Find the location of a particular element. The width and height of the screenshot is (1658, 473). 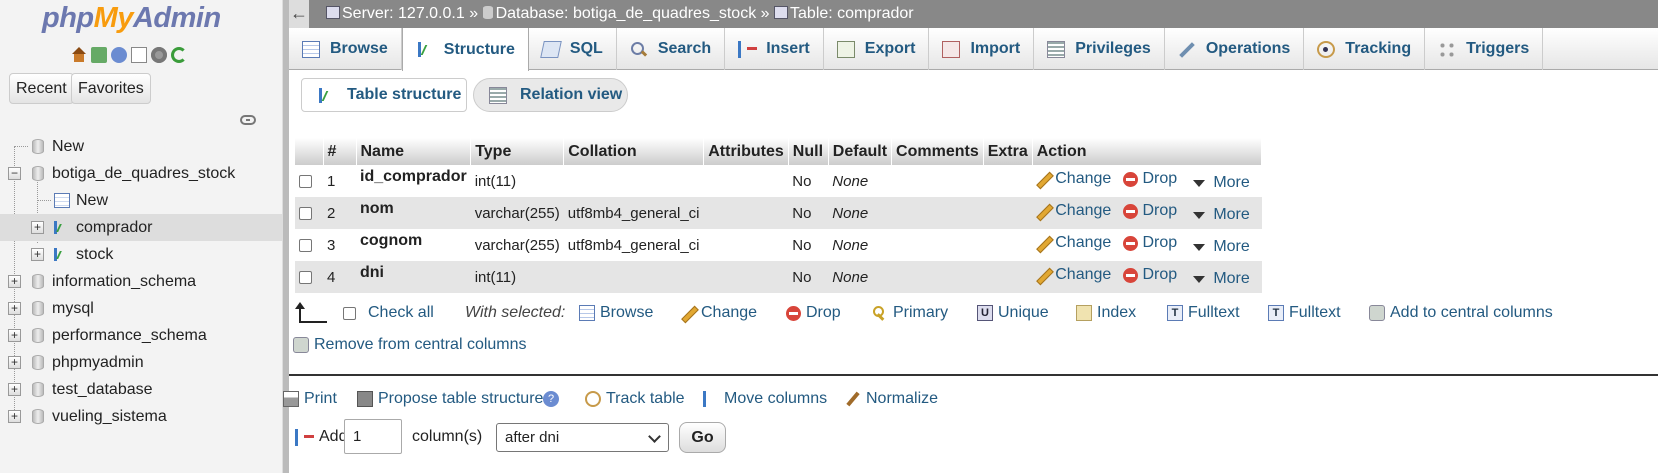

bulk-index-button: Index is located at coordinates (1106, 313).